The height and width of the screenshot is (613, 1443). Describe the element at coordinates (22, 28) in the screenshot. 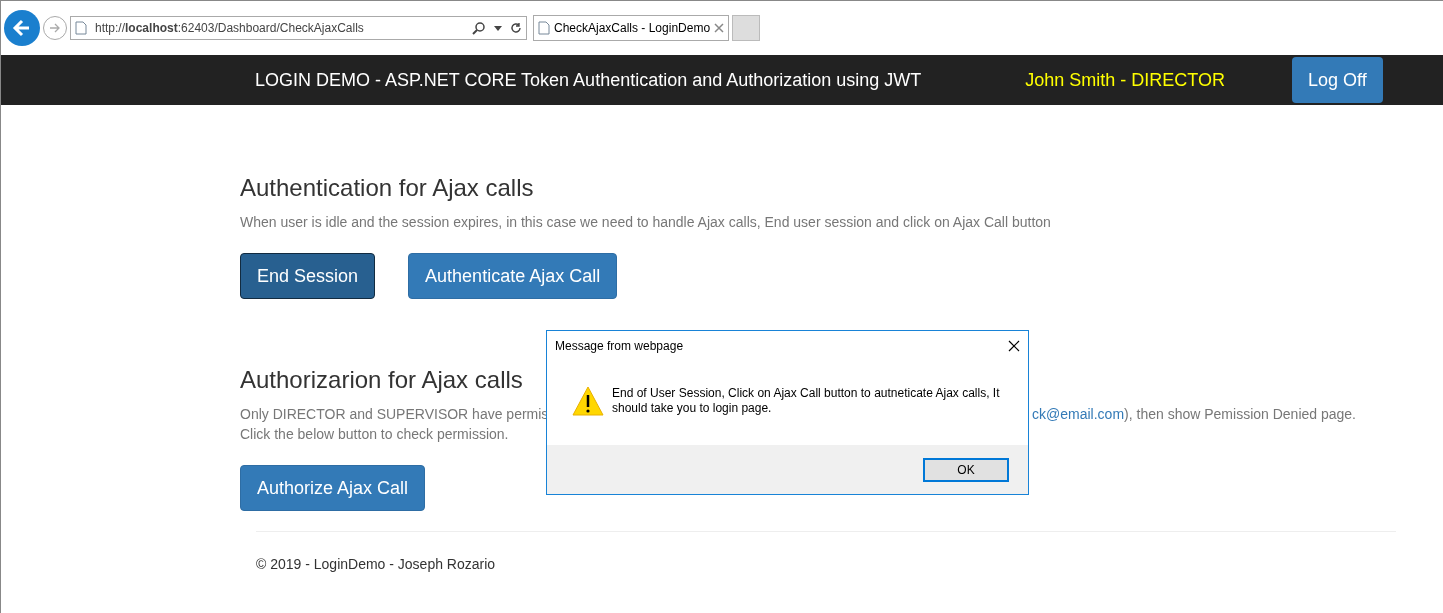

I see `back-button` at that location.